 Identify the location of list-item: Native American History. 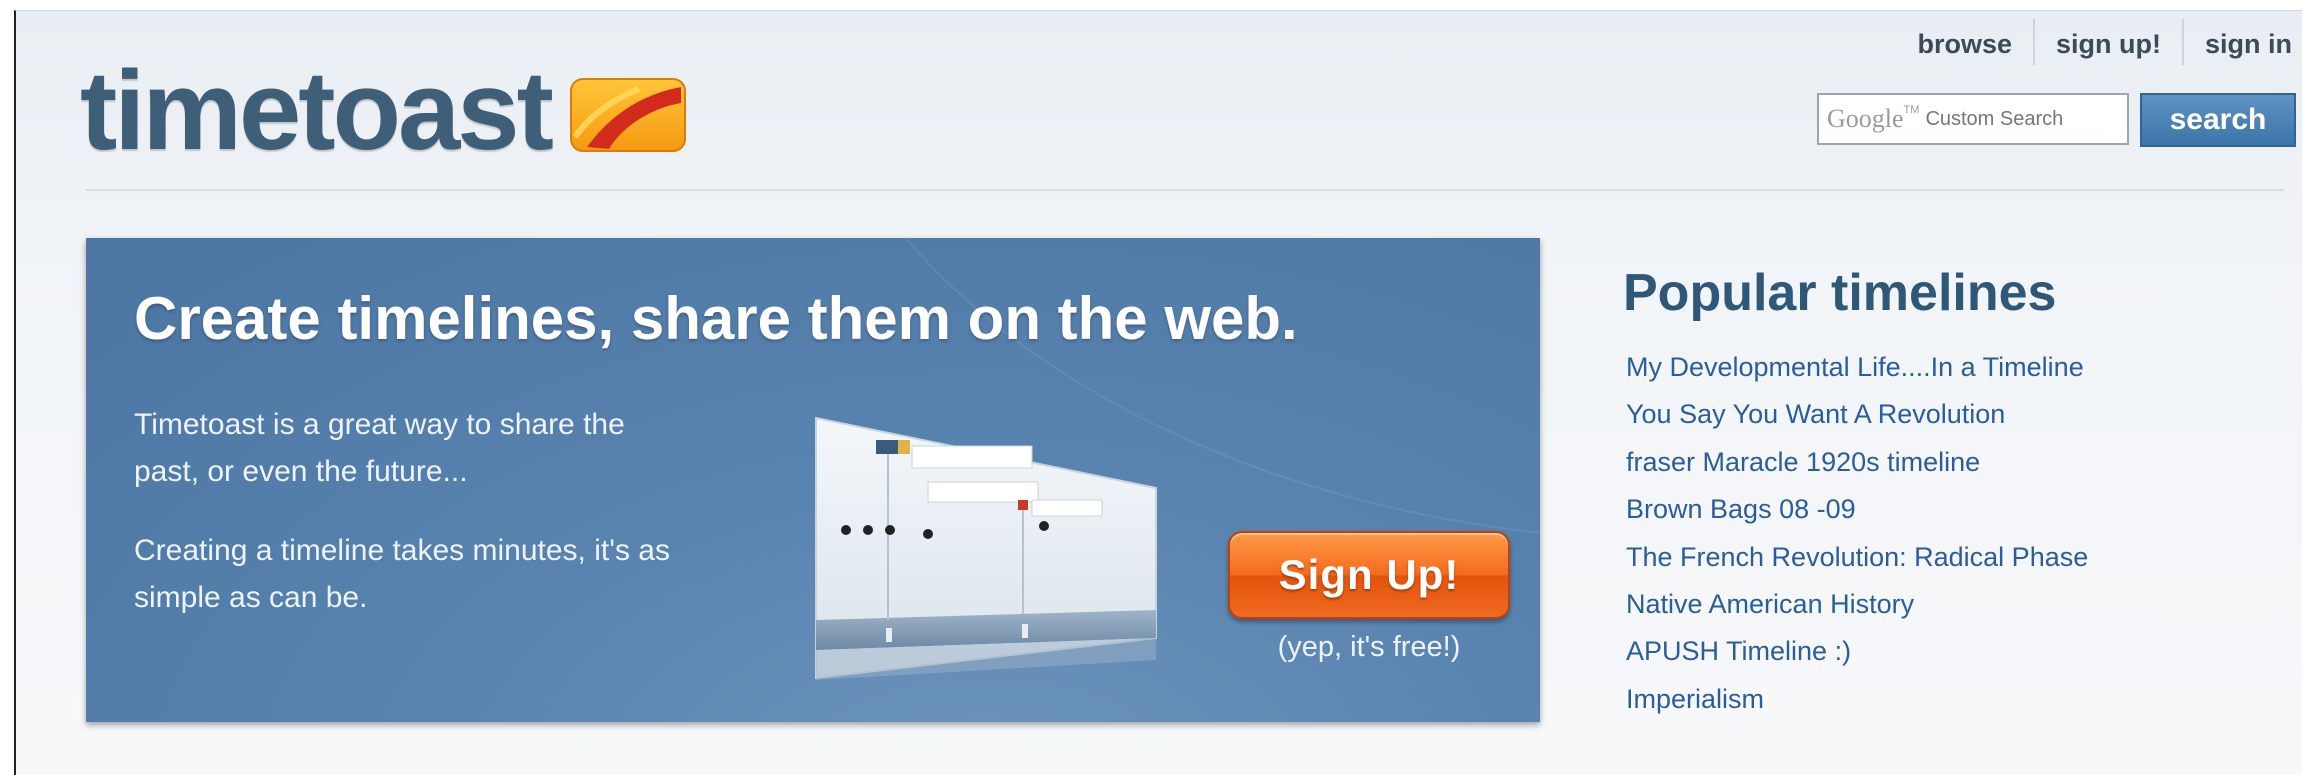
(1857, 612).